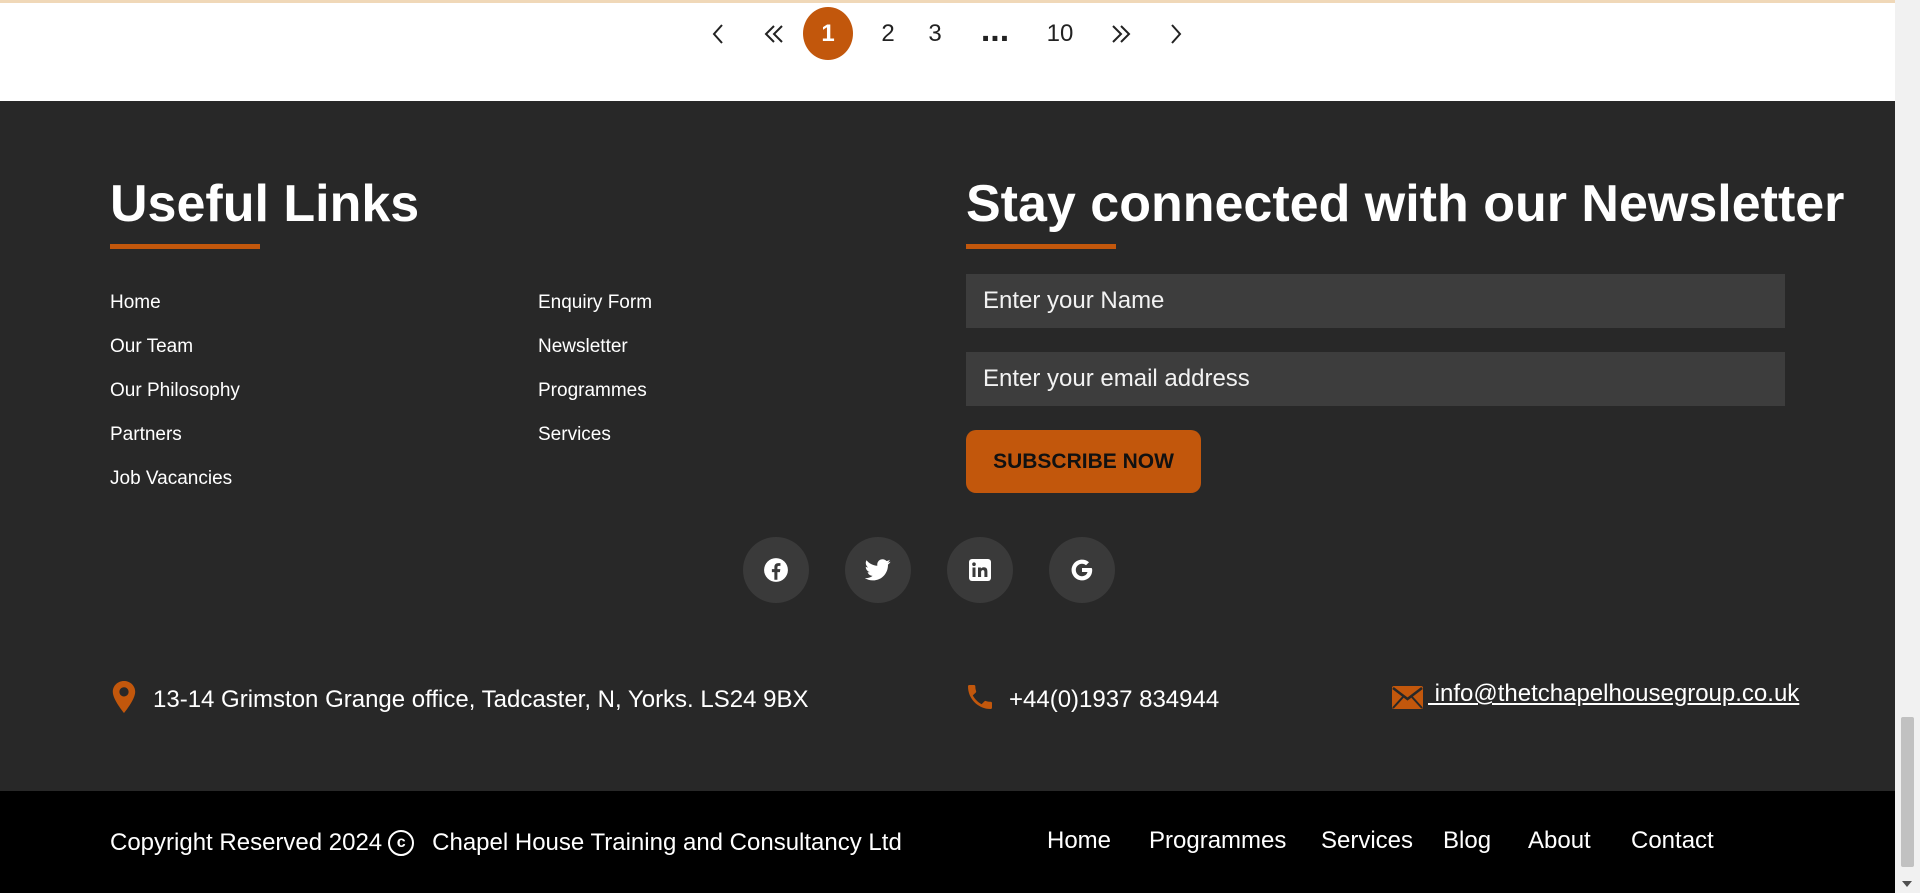 The height and width of the screenshot is (893, 1920). What do you see at coordinates (1082, 570) in the screenshot?
I see `google-icon` at bounding box center [1082, 570].